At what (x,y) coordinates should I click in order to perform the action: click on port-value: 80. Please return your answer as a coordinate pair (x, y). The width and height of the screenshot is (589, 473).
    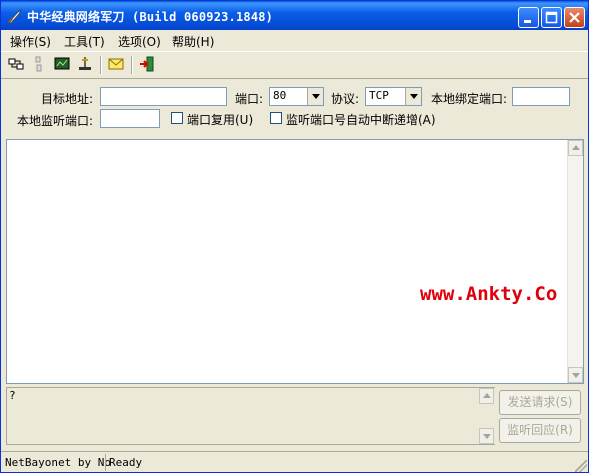
    Looking at the image, I should click on (280, 95).